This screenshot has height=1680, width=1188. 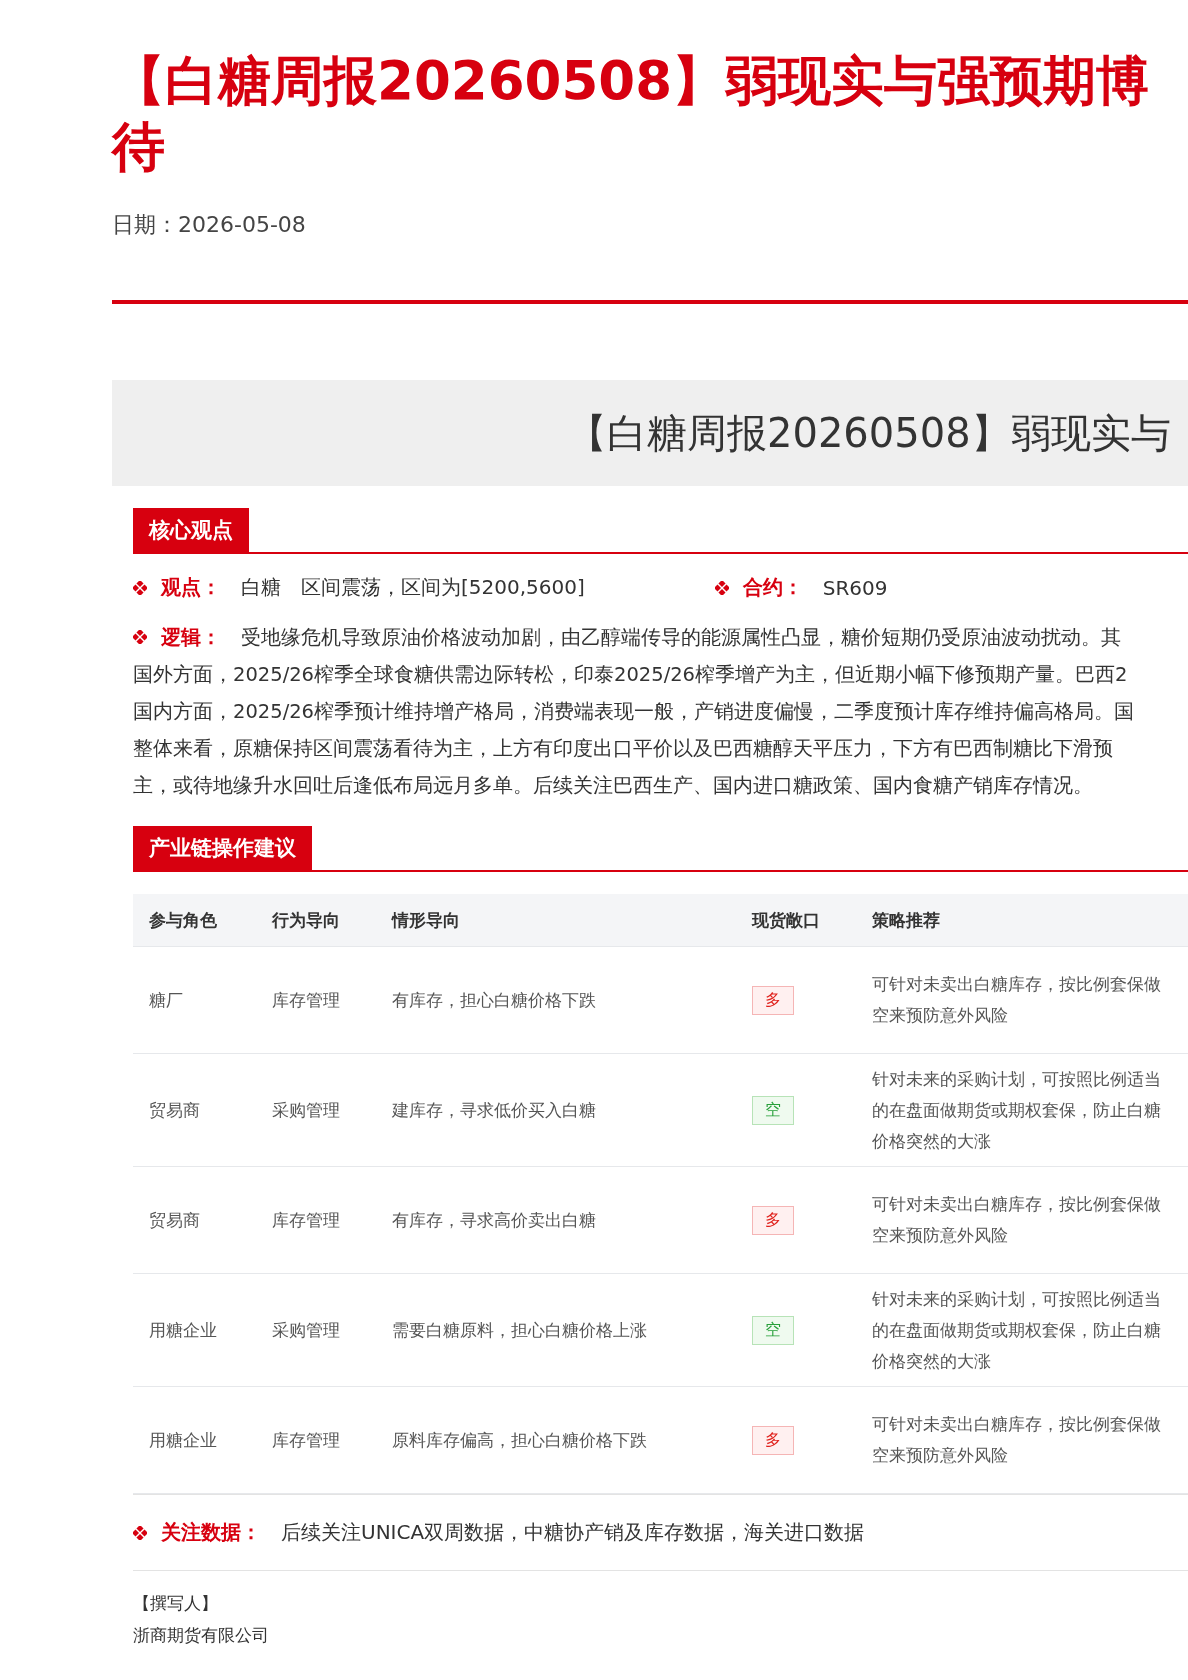 What do you see at coordinates (785, 920) in the screenshot?
I see `column-header: 现货敞口` at bounding box center [785, 920].